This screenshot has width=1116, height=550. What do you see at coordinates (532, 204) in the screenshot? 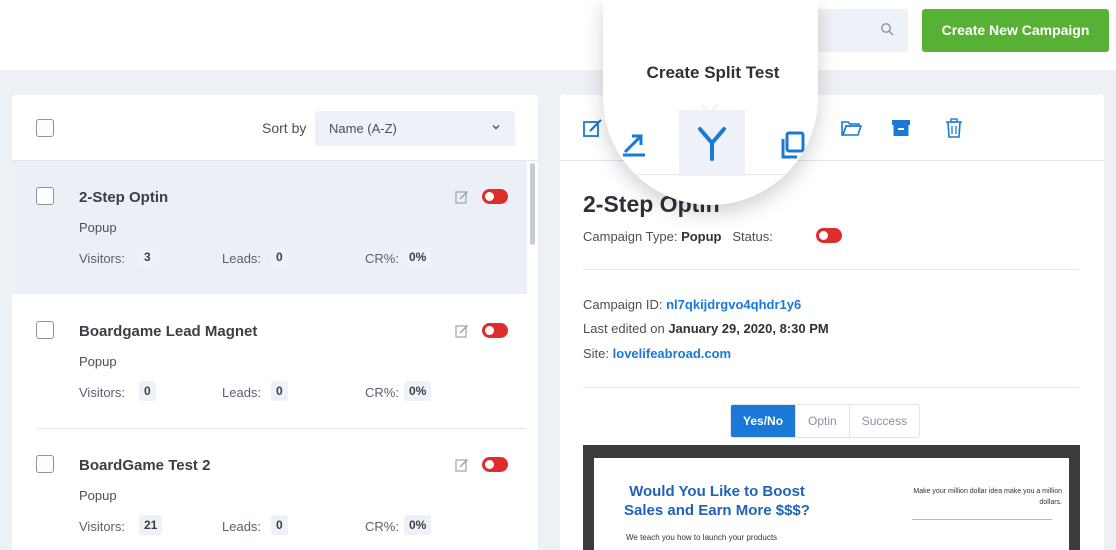
I see `scrollbar` at bounding box center [532, 204].